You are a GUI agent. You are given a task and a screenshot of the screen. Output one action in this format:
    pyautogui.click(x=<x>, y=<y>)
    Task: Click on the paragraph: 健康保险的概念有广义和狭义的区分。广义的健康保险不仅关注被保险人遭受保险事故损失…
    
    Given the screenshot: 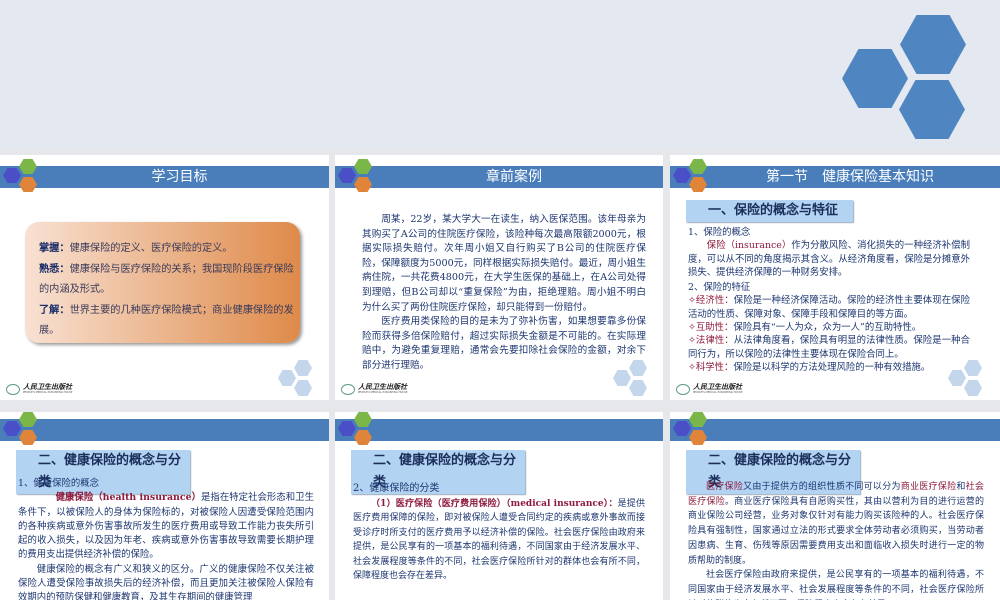 What is the action you would take?
    pyautogui.click(x=166, y=581)
    